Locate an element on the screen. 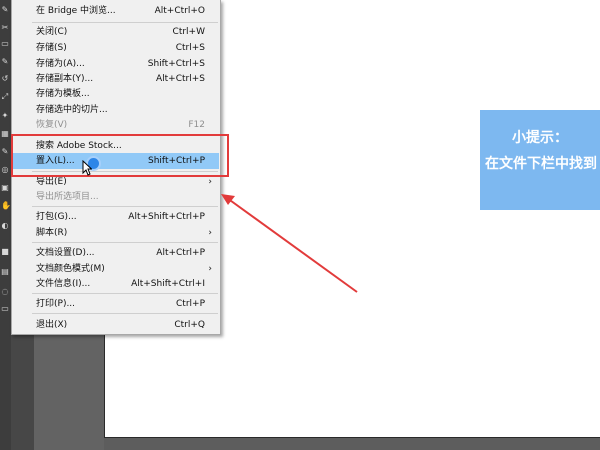  annotation-arrow is located at coordinates (289, 243).